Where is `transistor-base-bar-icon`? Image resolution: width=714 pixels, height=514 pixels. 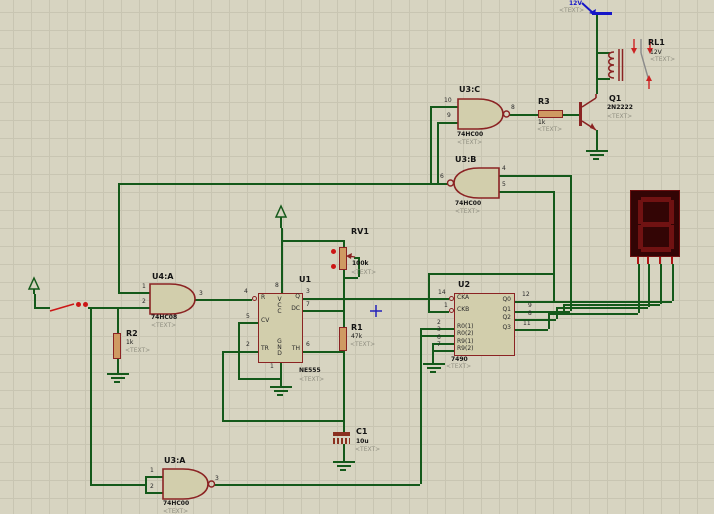
transistor-base-bar-icon is located at coordinates (580, 114).